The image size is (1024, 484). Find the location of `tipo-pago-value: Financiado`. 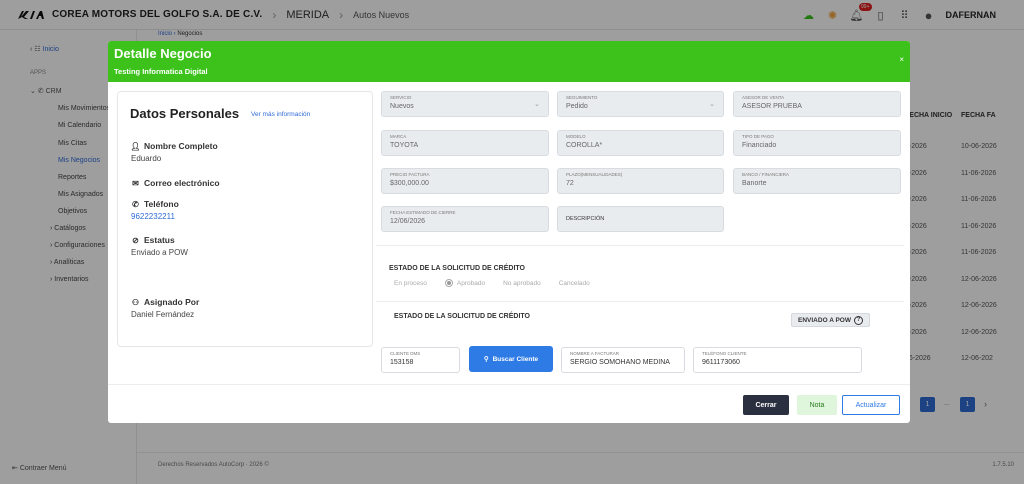

tipo-pago-value: Financiado is located at coordinates (759, 145).